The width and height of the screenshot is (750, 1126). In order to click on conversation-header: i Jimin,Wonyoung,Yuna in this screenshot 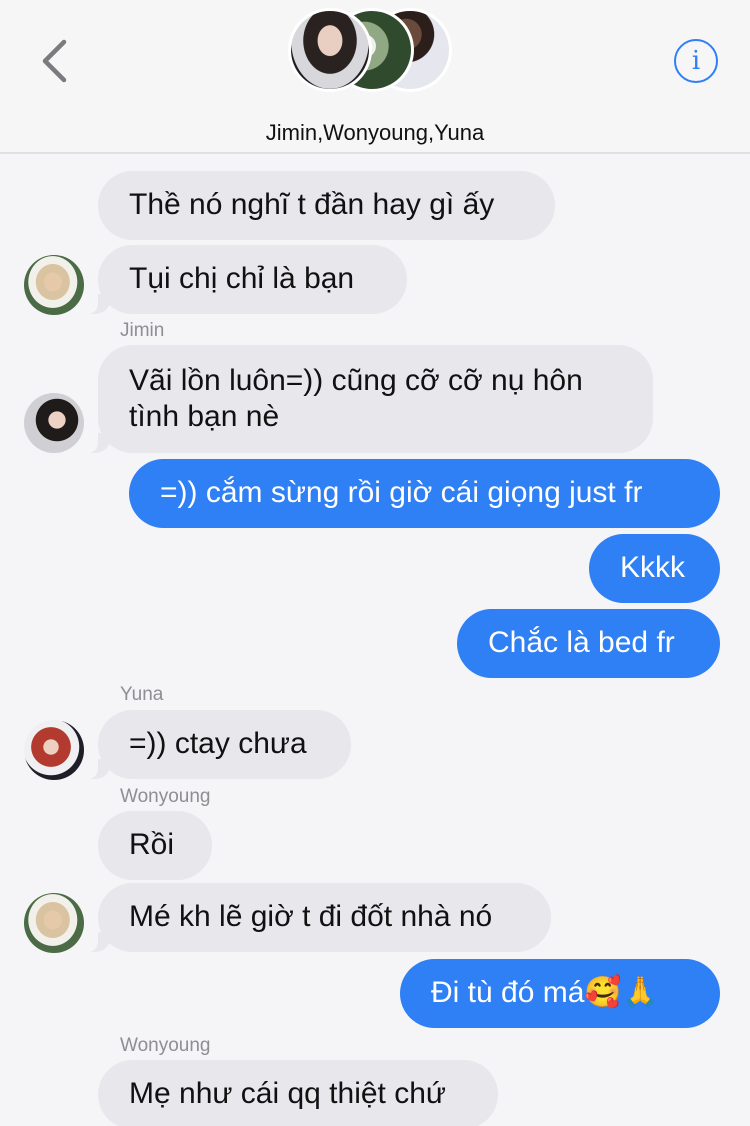, I will do `click(375, 77)`.